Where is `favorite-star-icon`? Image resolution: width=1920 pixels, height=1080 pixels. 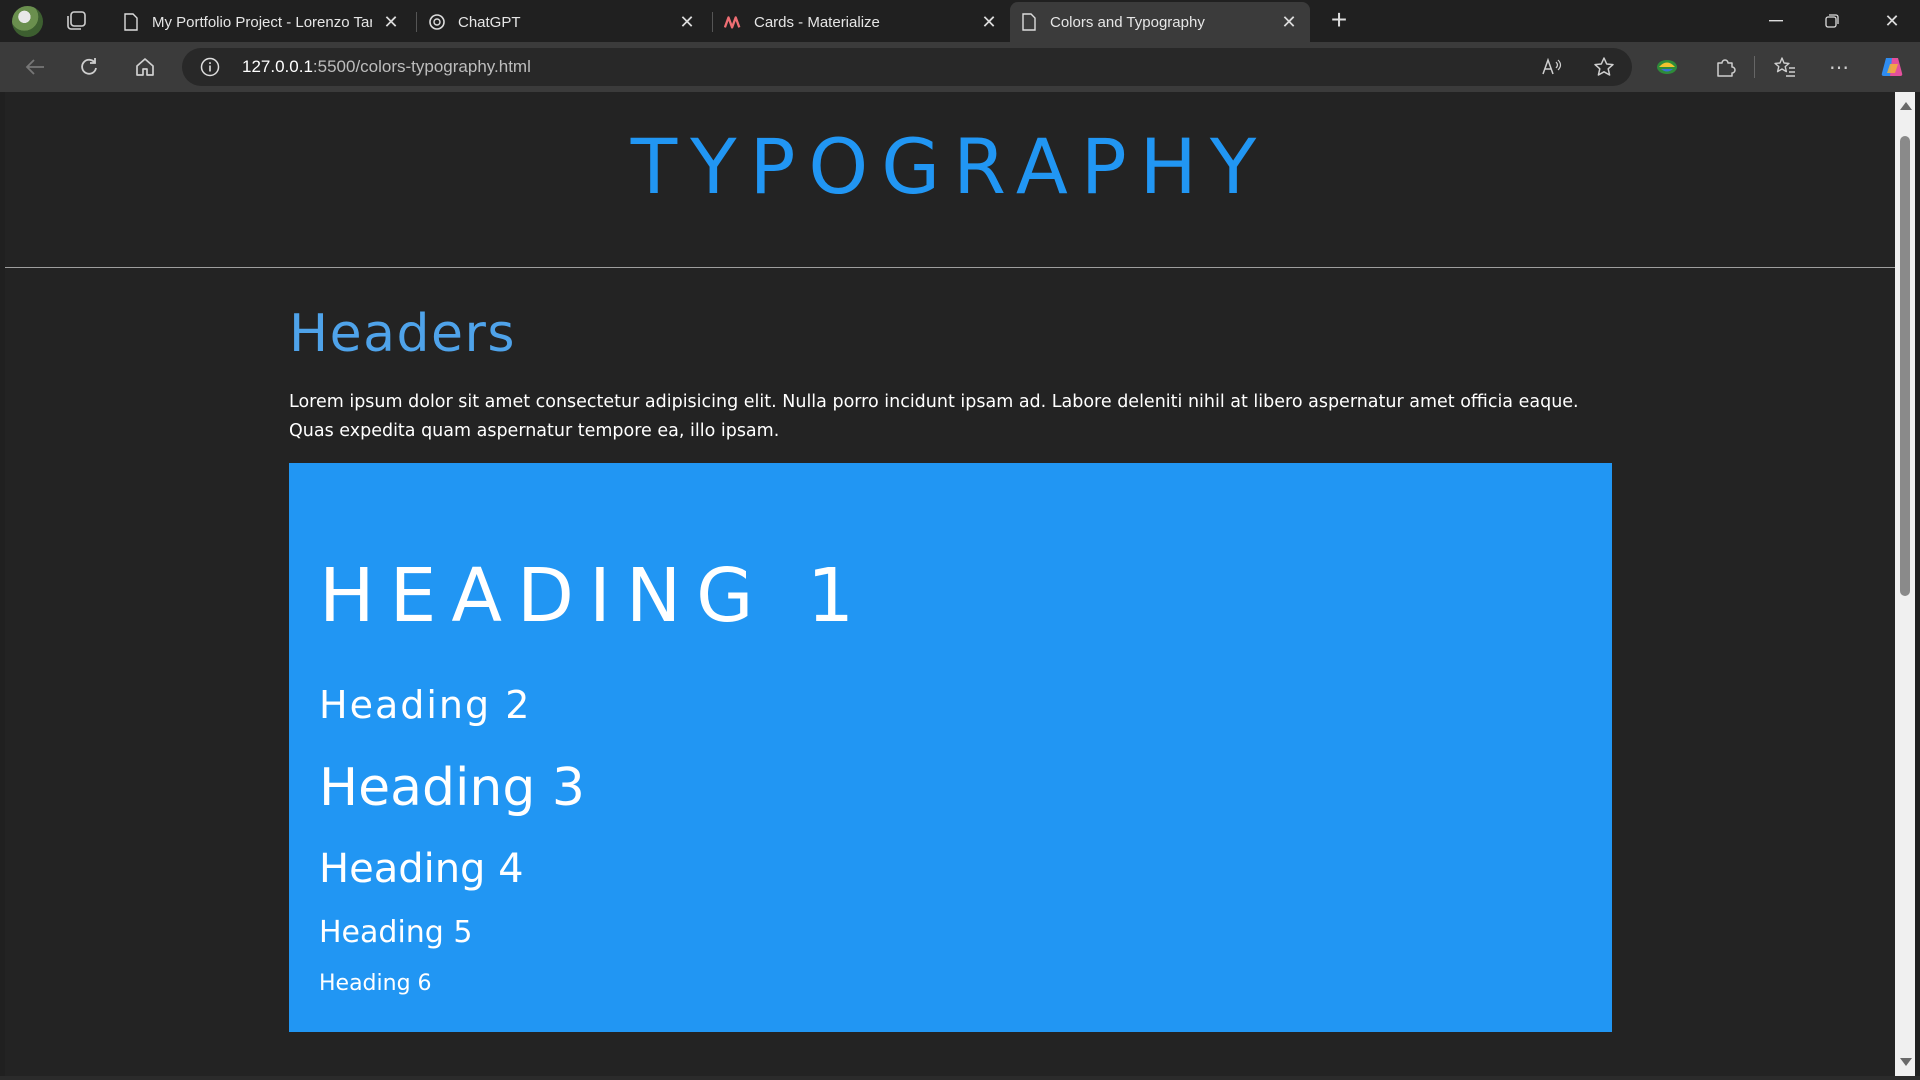 favorite-star-icon is located at coordinates (1604, 67).